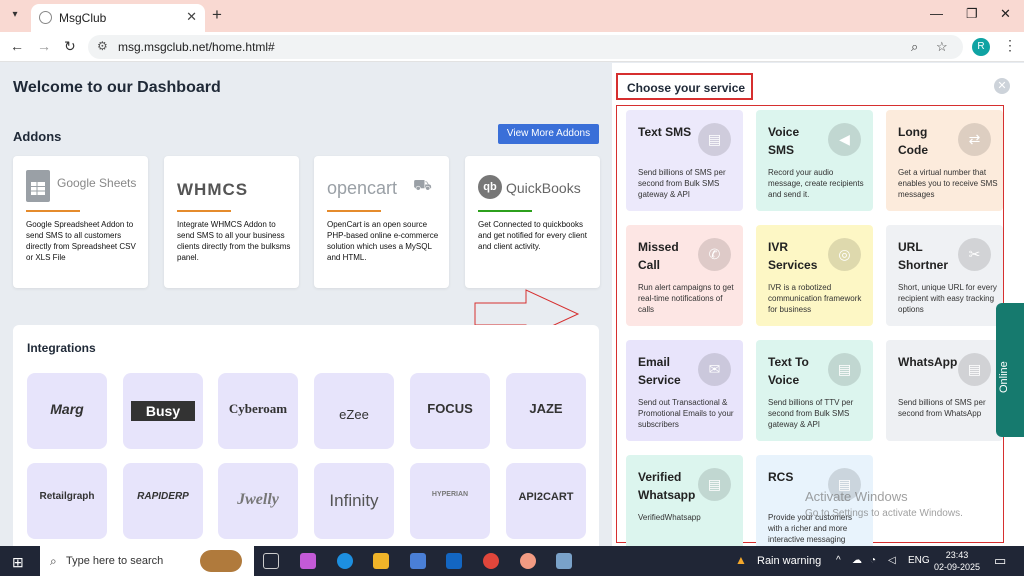  What do you see at coordinates (354, 501) in the screenshot?
I see `integration-infinity: Infinity` at bounding box center [354, 501].